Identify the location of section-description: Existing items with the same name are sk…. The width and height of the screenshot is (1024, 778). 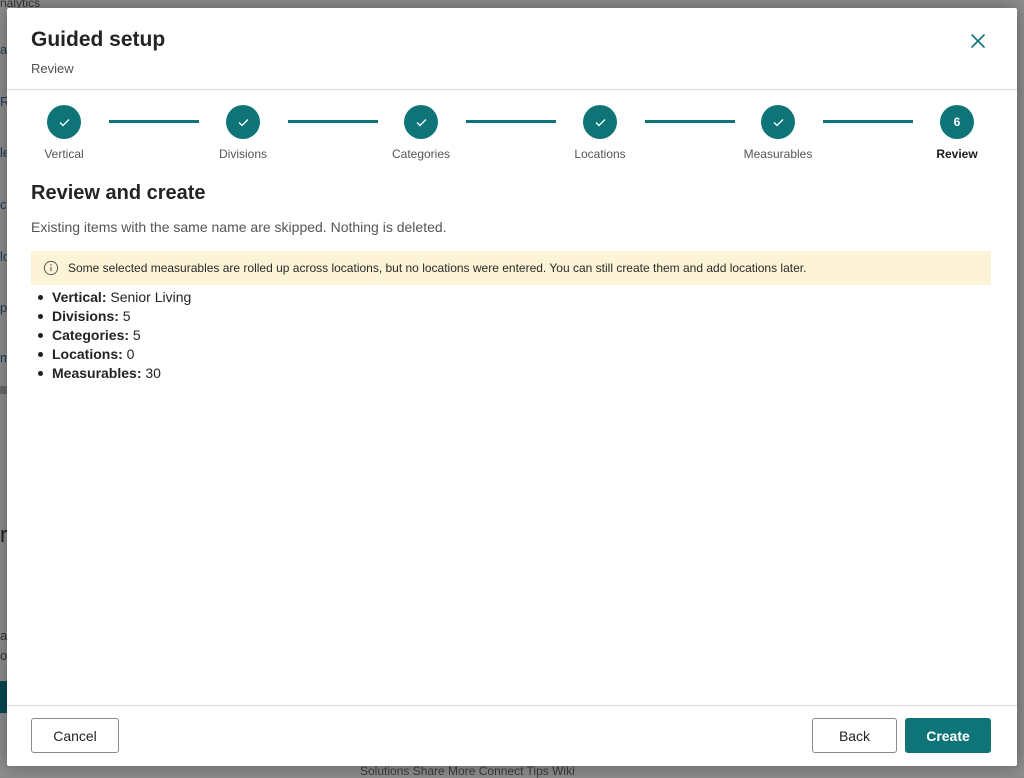
(239, 227).